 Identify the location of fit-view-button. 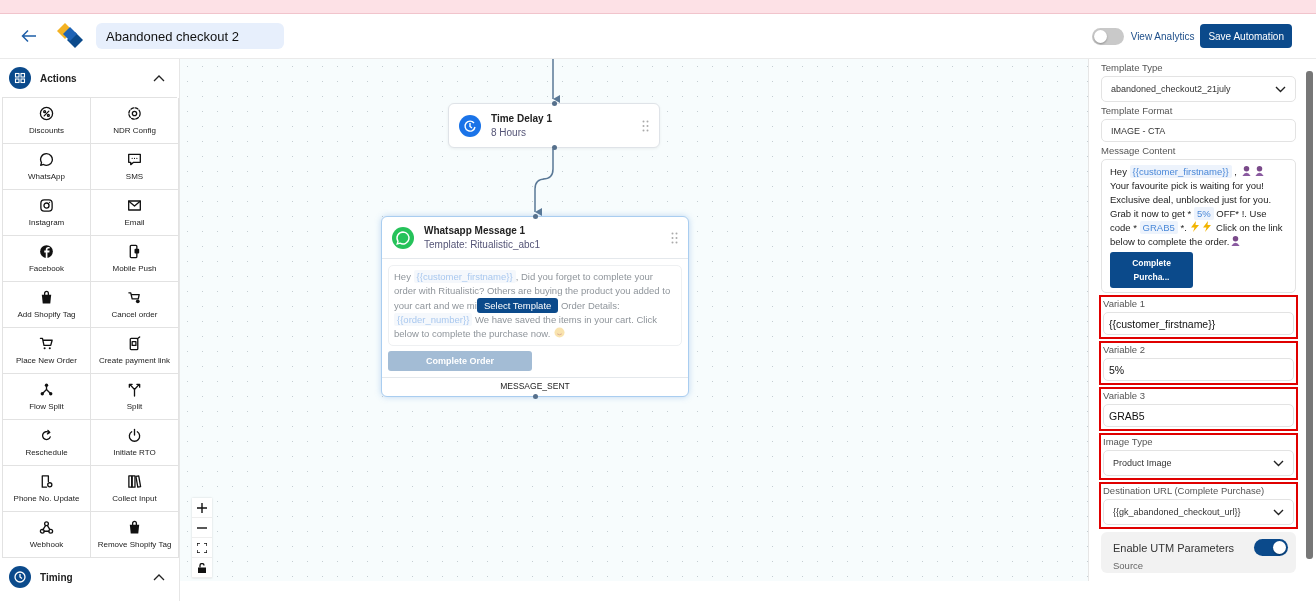
(202, 548).